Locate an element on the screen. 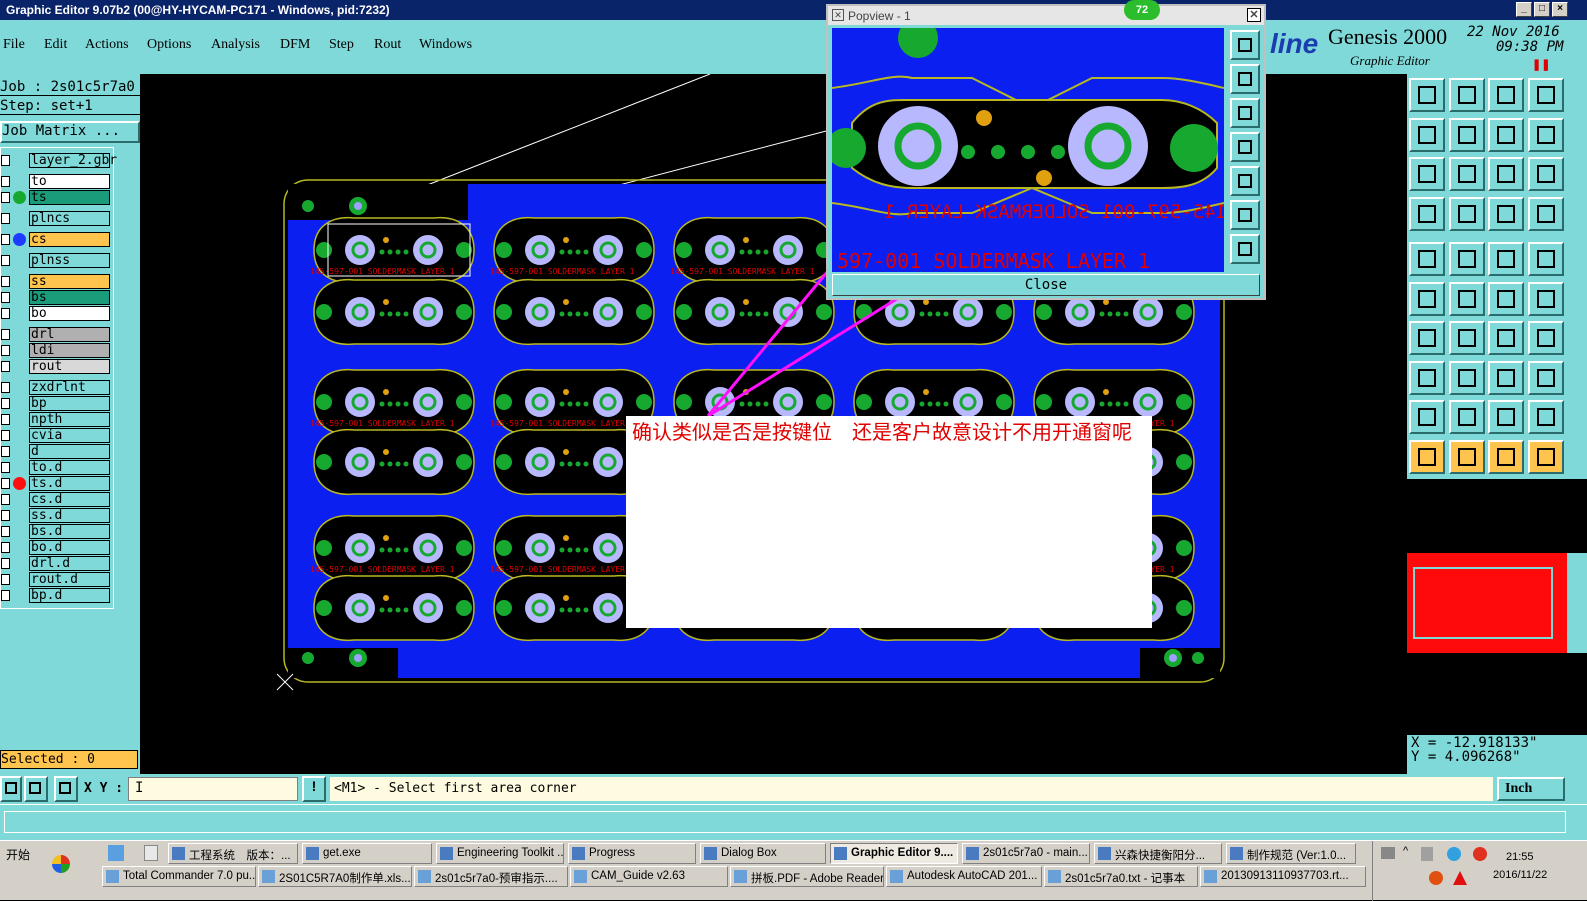 This screenshot has height=901, width=1587. measure-icon is located at coordinates (36, 789).